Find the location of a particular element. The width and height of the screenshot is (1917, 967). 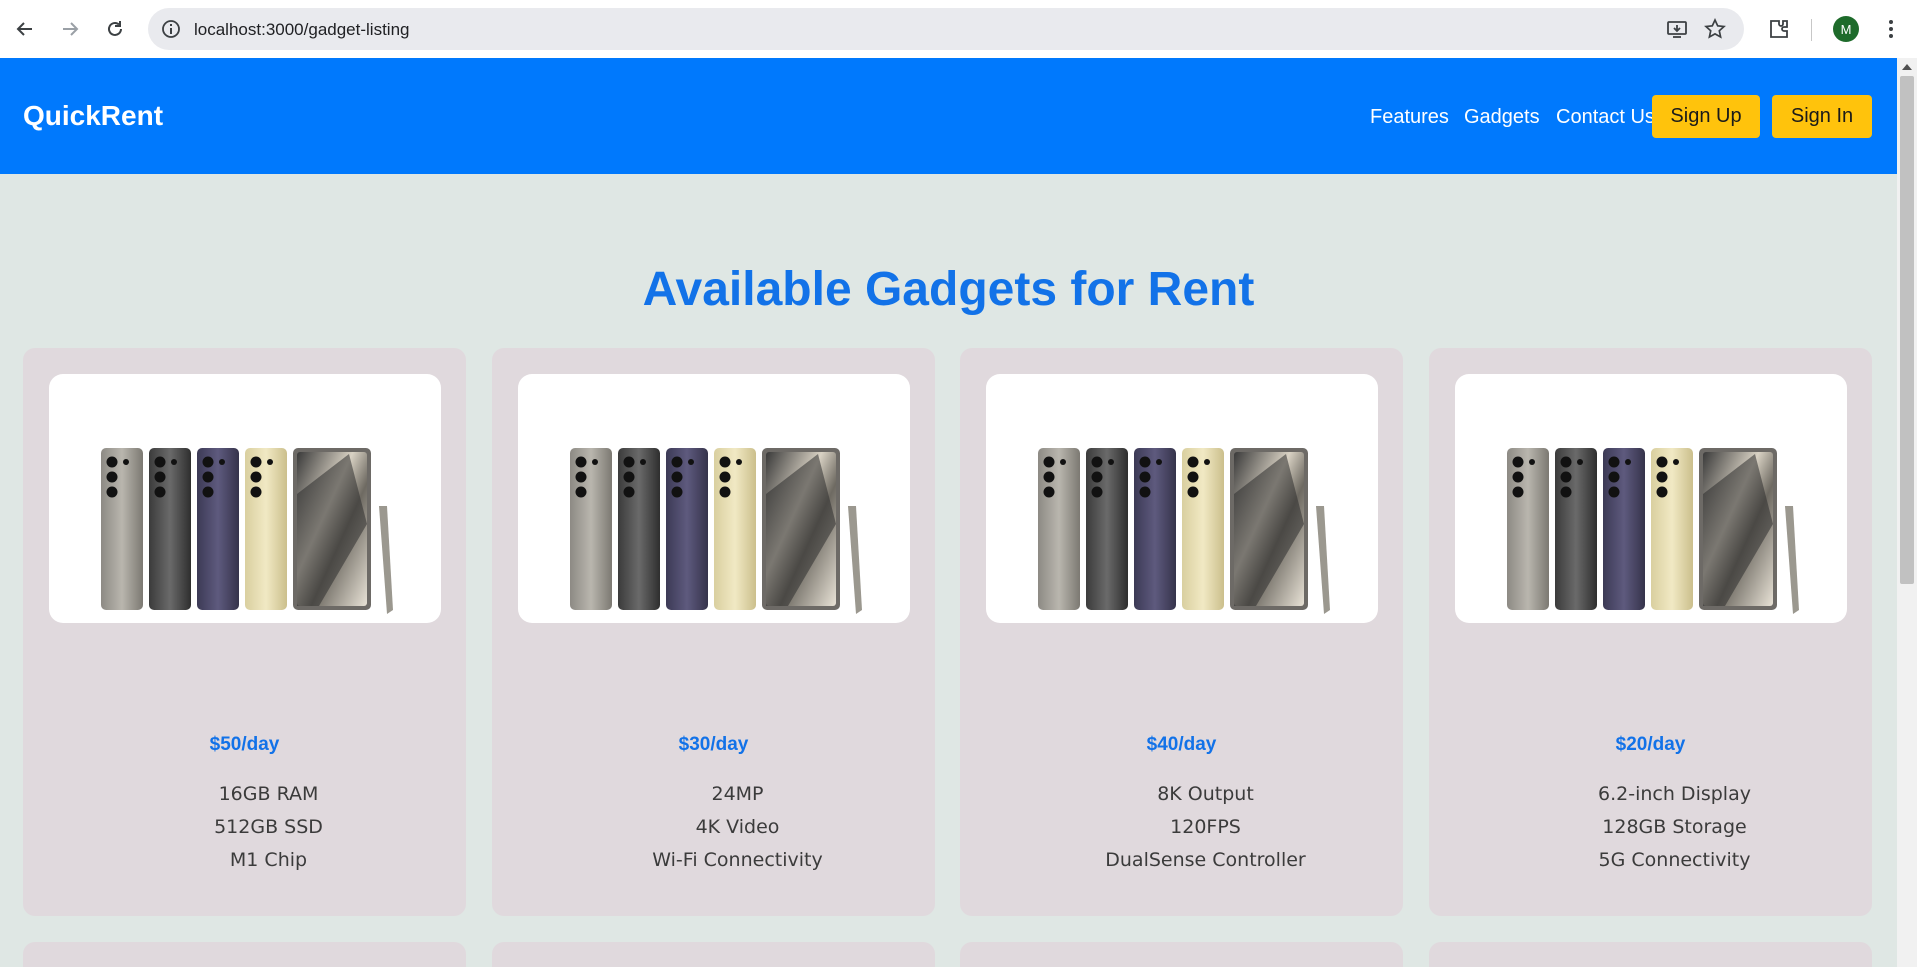

page-title: Available Gadgets for Rent is located at coordinates (948, 289).